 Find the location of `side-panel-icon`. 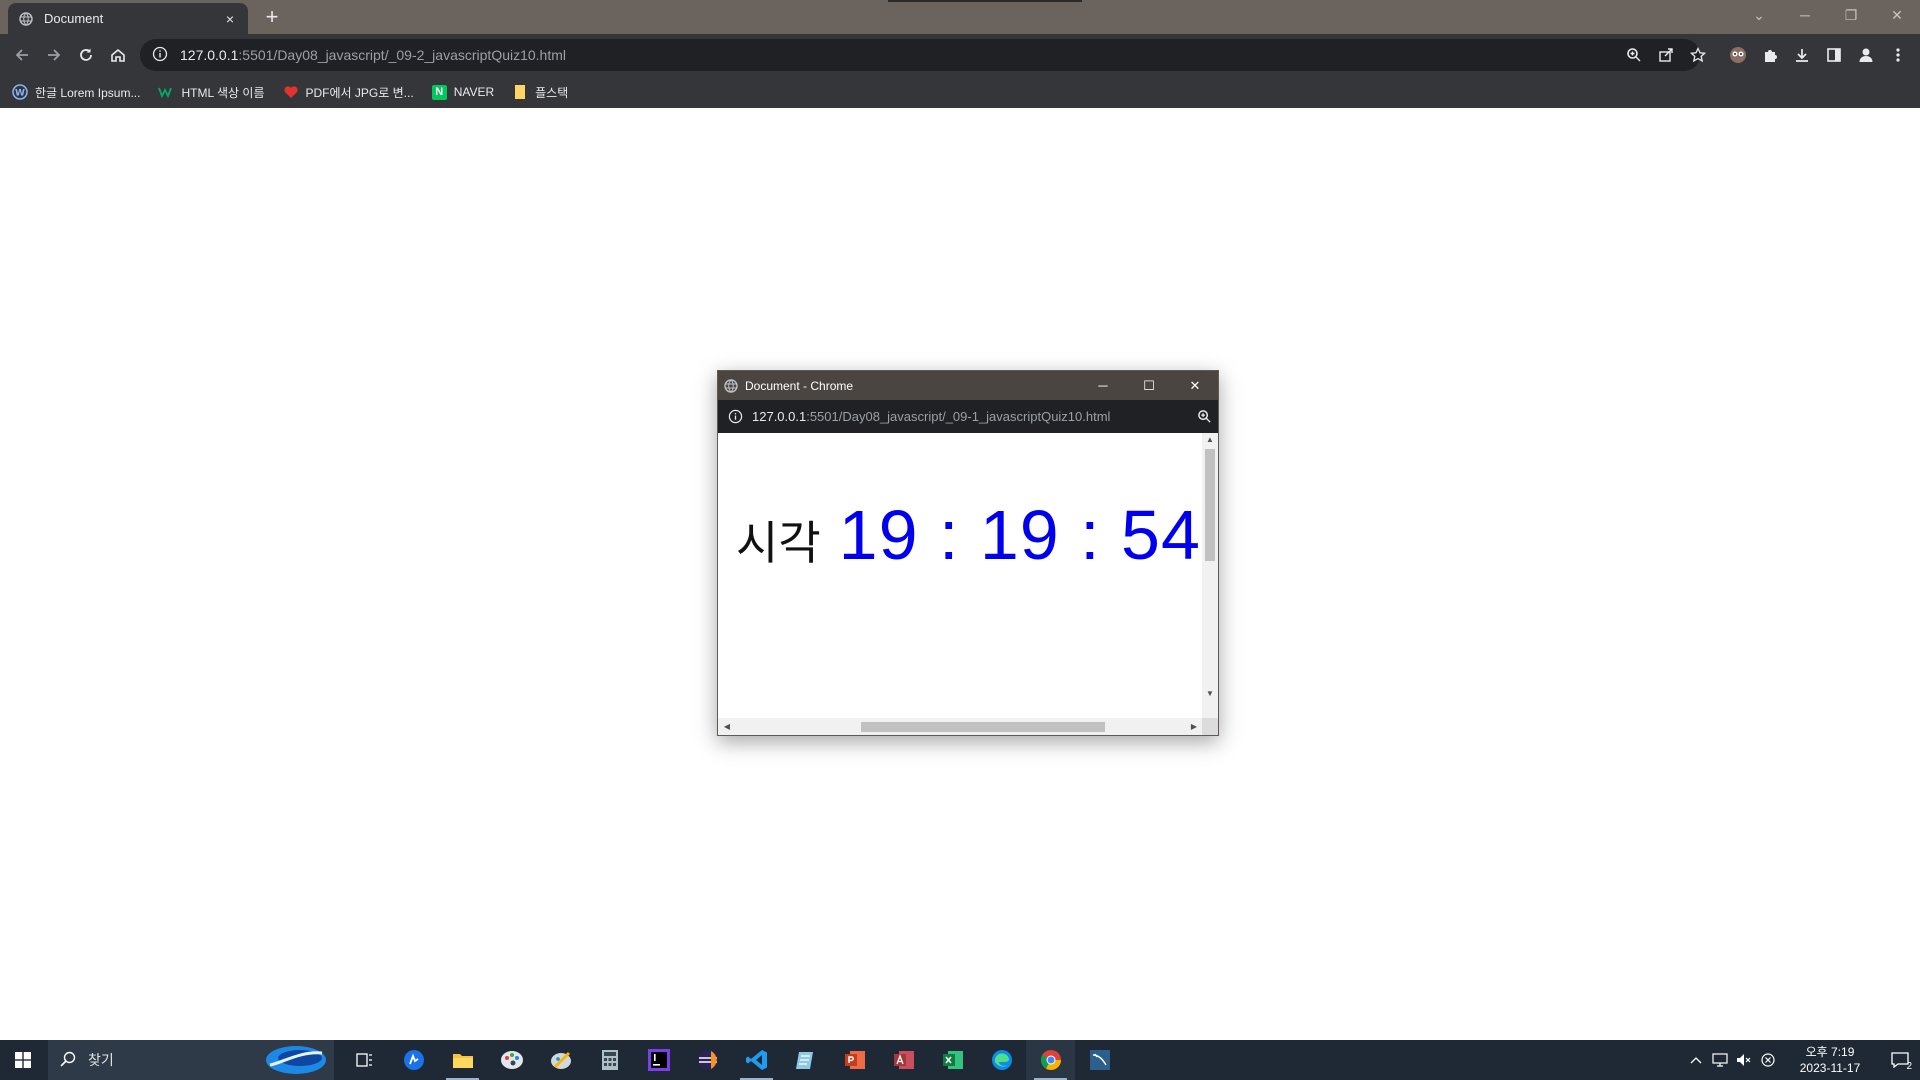

side-panel-icon is located at coordinates (1834, 55).